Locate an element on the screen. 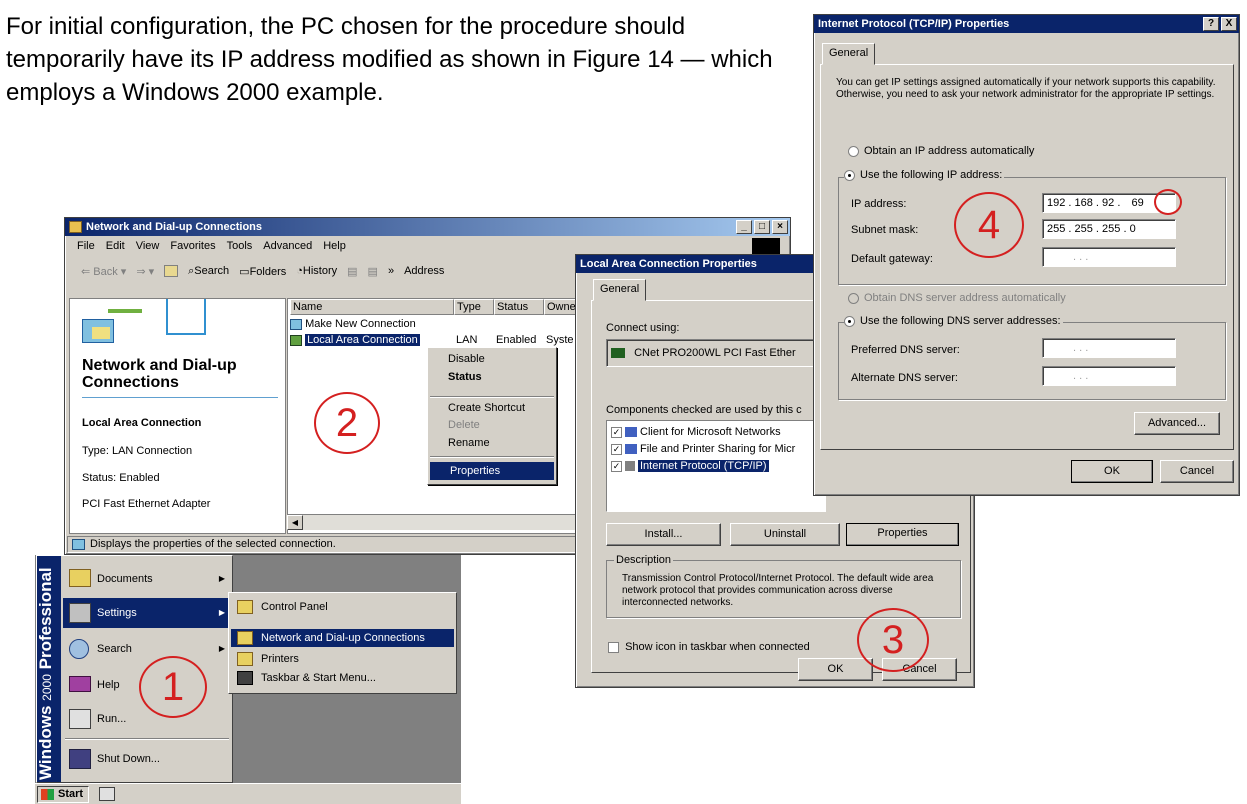 Image resolution: width=1247 pixels, height=804 pixels. maximize-button: □ is located at coordinates (762, 227).